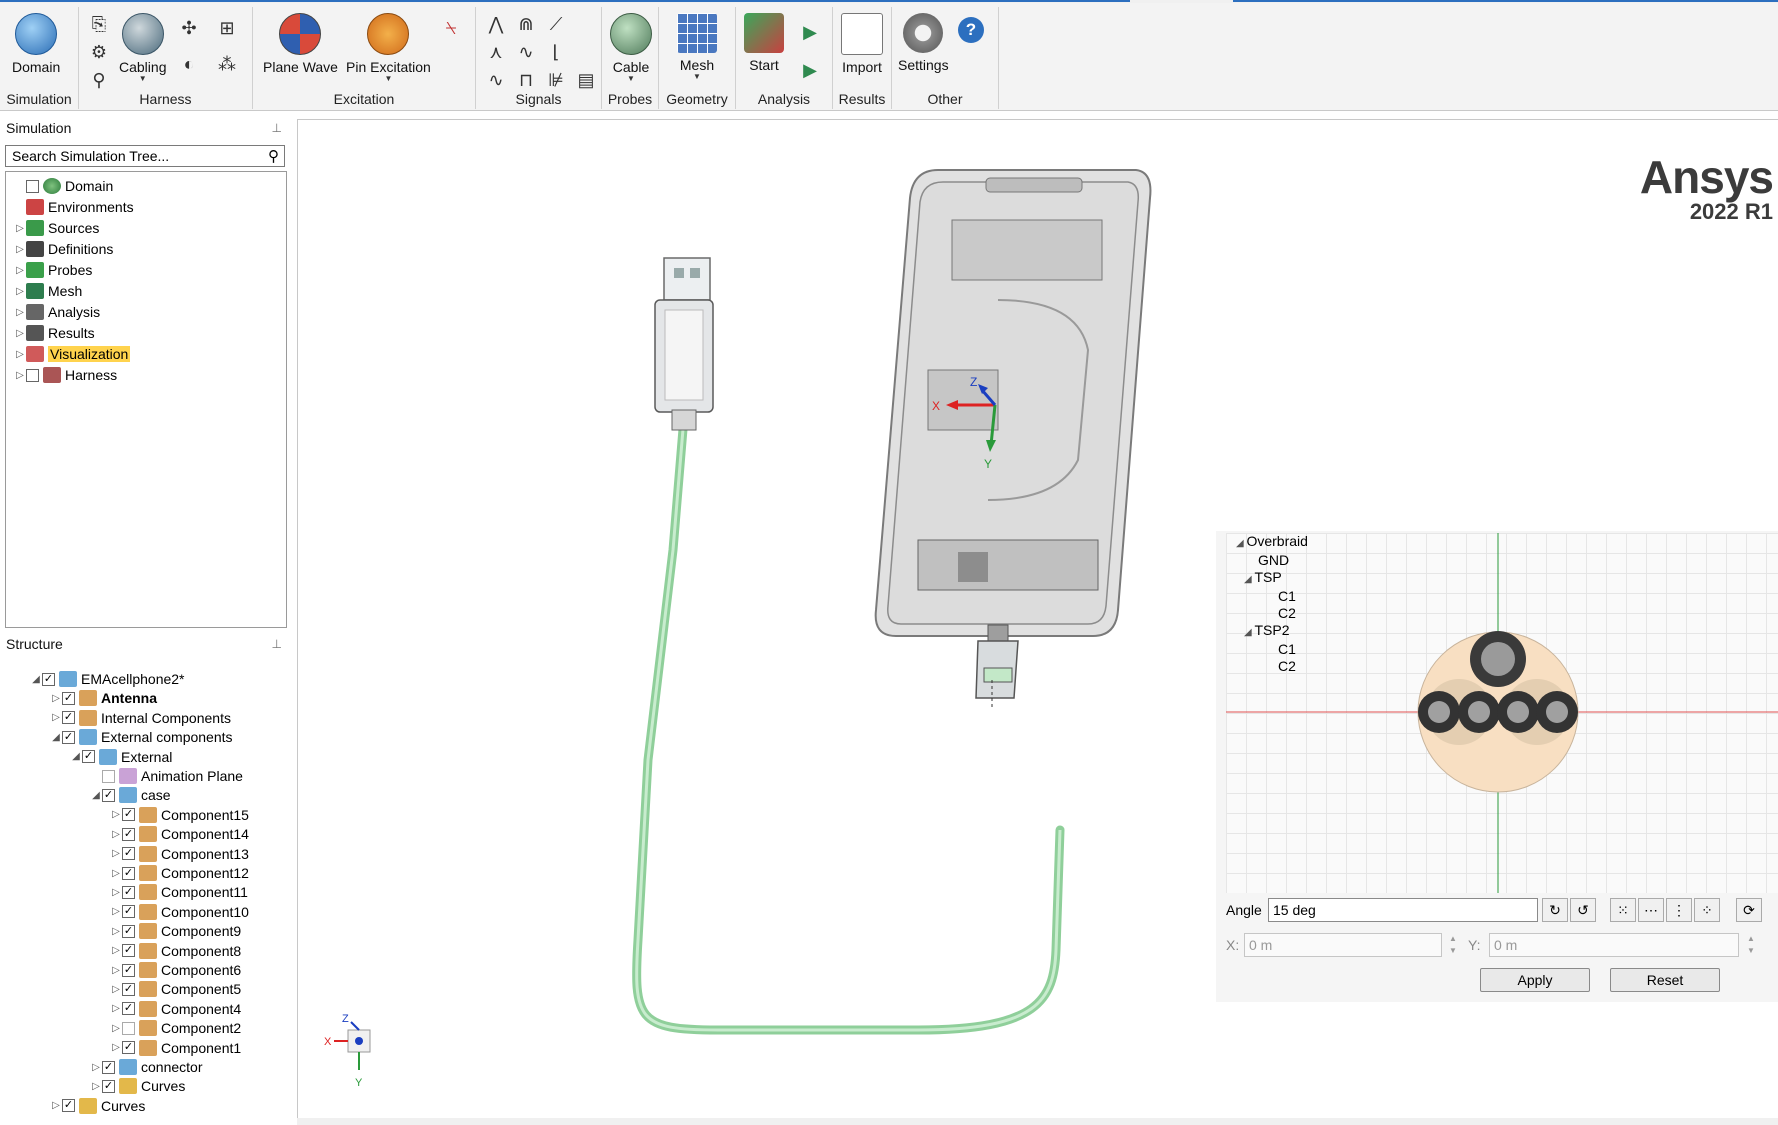  I want to click on xsec-item-tsp2: ◢ TSP2, so click(1272, 631).